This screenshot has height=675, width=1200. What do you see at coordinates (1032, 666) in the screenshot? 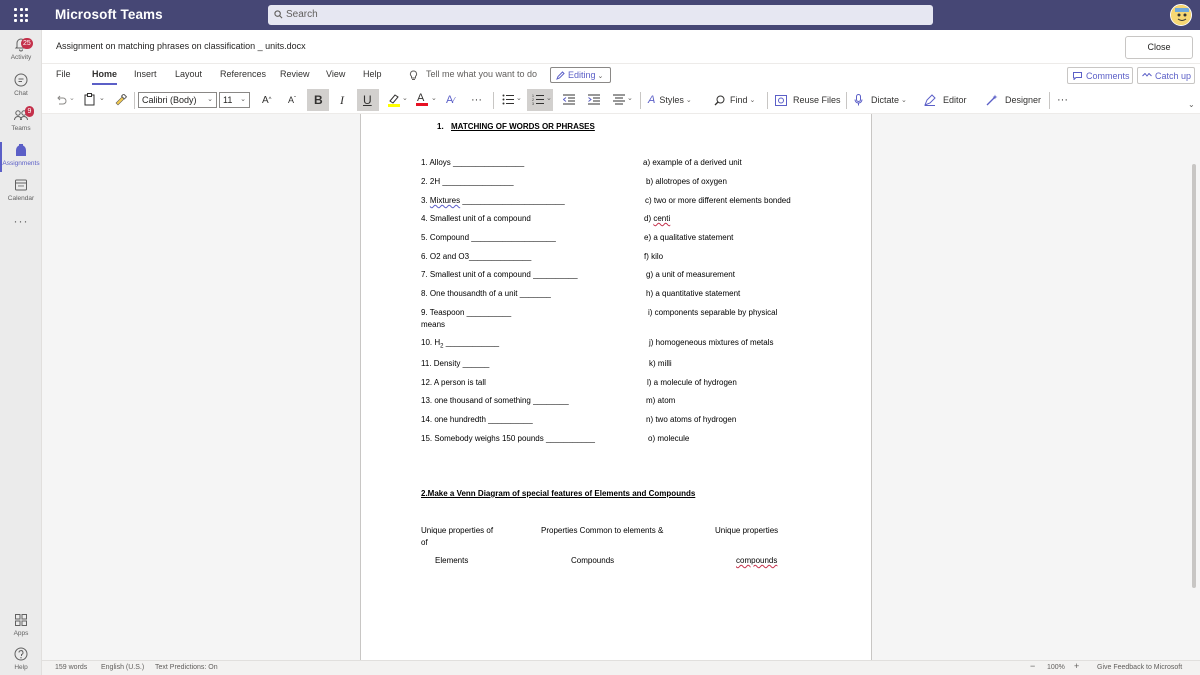
I see `zoom-out-icon: −` at bounding box center [1032, 666].